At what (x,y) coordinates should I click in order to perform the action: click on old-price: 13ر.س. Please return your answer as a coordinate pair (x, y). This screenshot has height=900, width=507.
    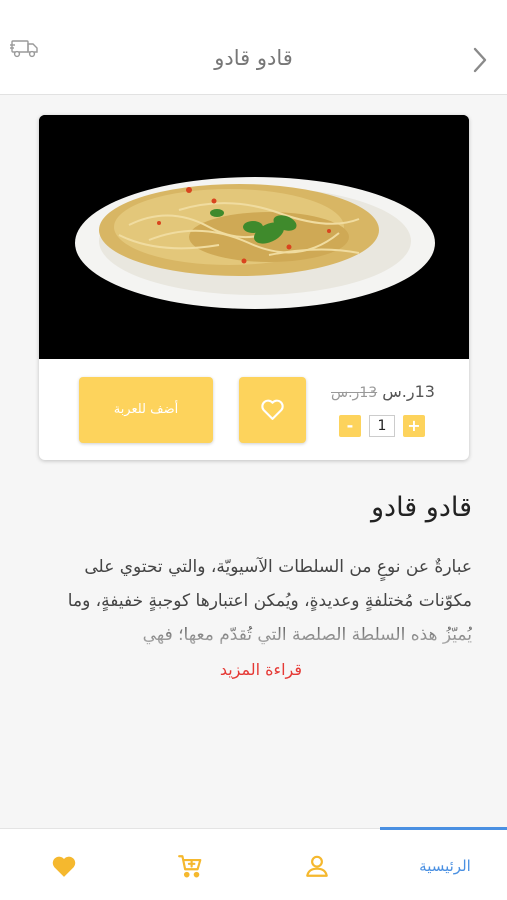
    Looking at the image, I should click on (354, 393).